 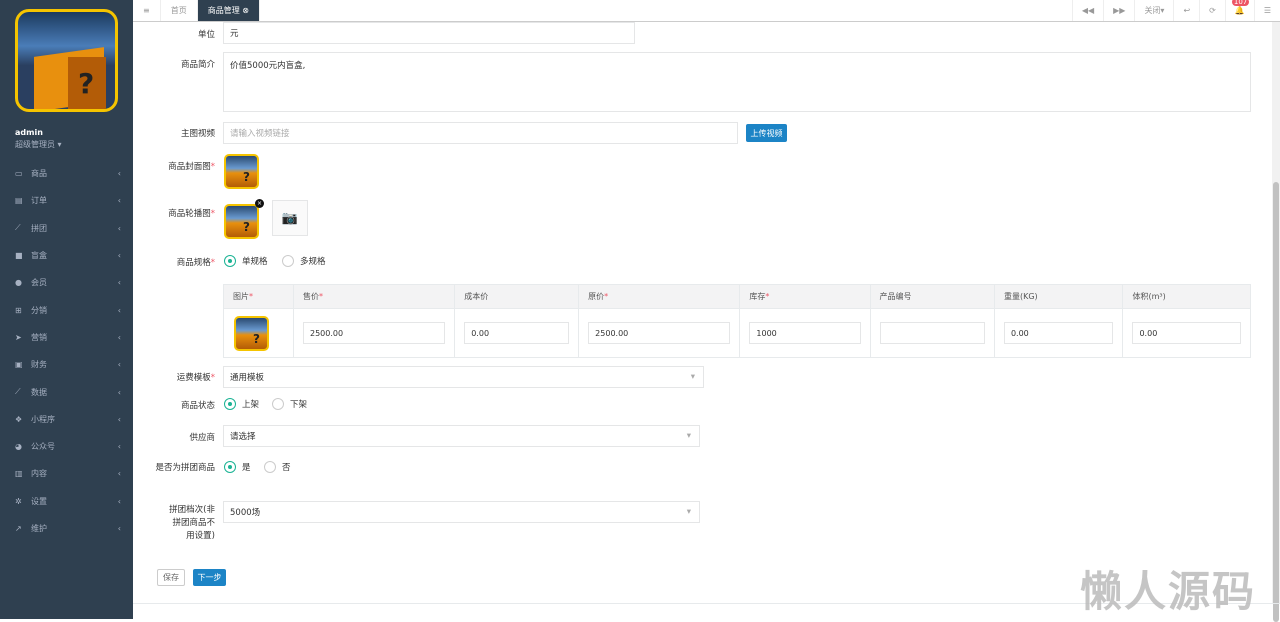 What do you see at coordinates (289, 404) in the screenshot?
I see `status-off-radio: 下架` at bounding box center [289, 404].